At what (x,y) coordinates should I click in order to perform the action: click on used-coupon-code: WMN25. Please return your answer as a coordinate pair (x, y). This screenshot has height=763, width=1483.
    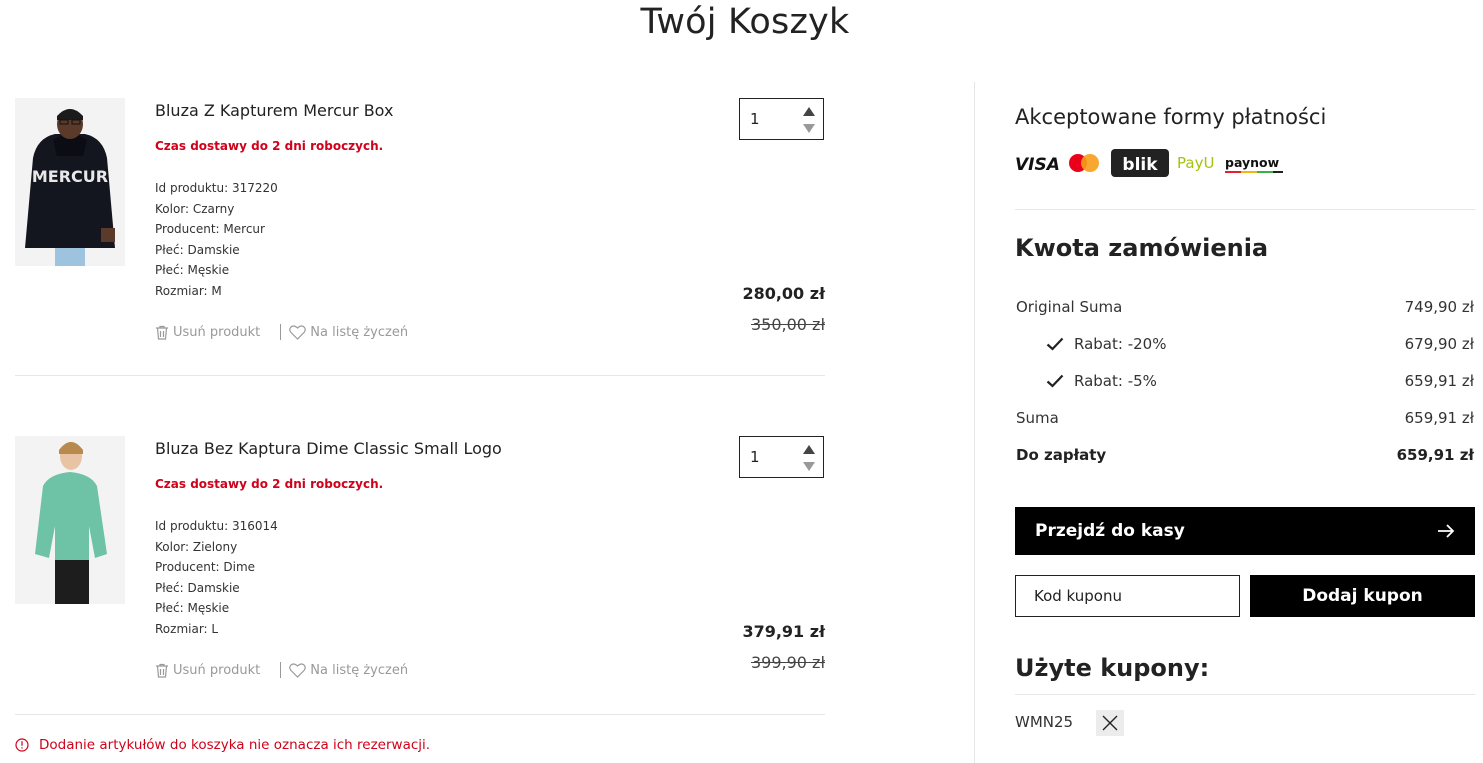
    Looking at the image, I should click on (1044, 722).